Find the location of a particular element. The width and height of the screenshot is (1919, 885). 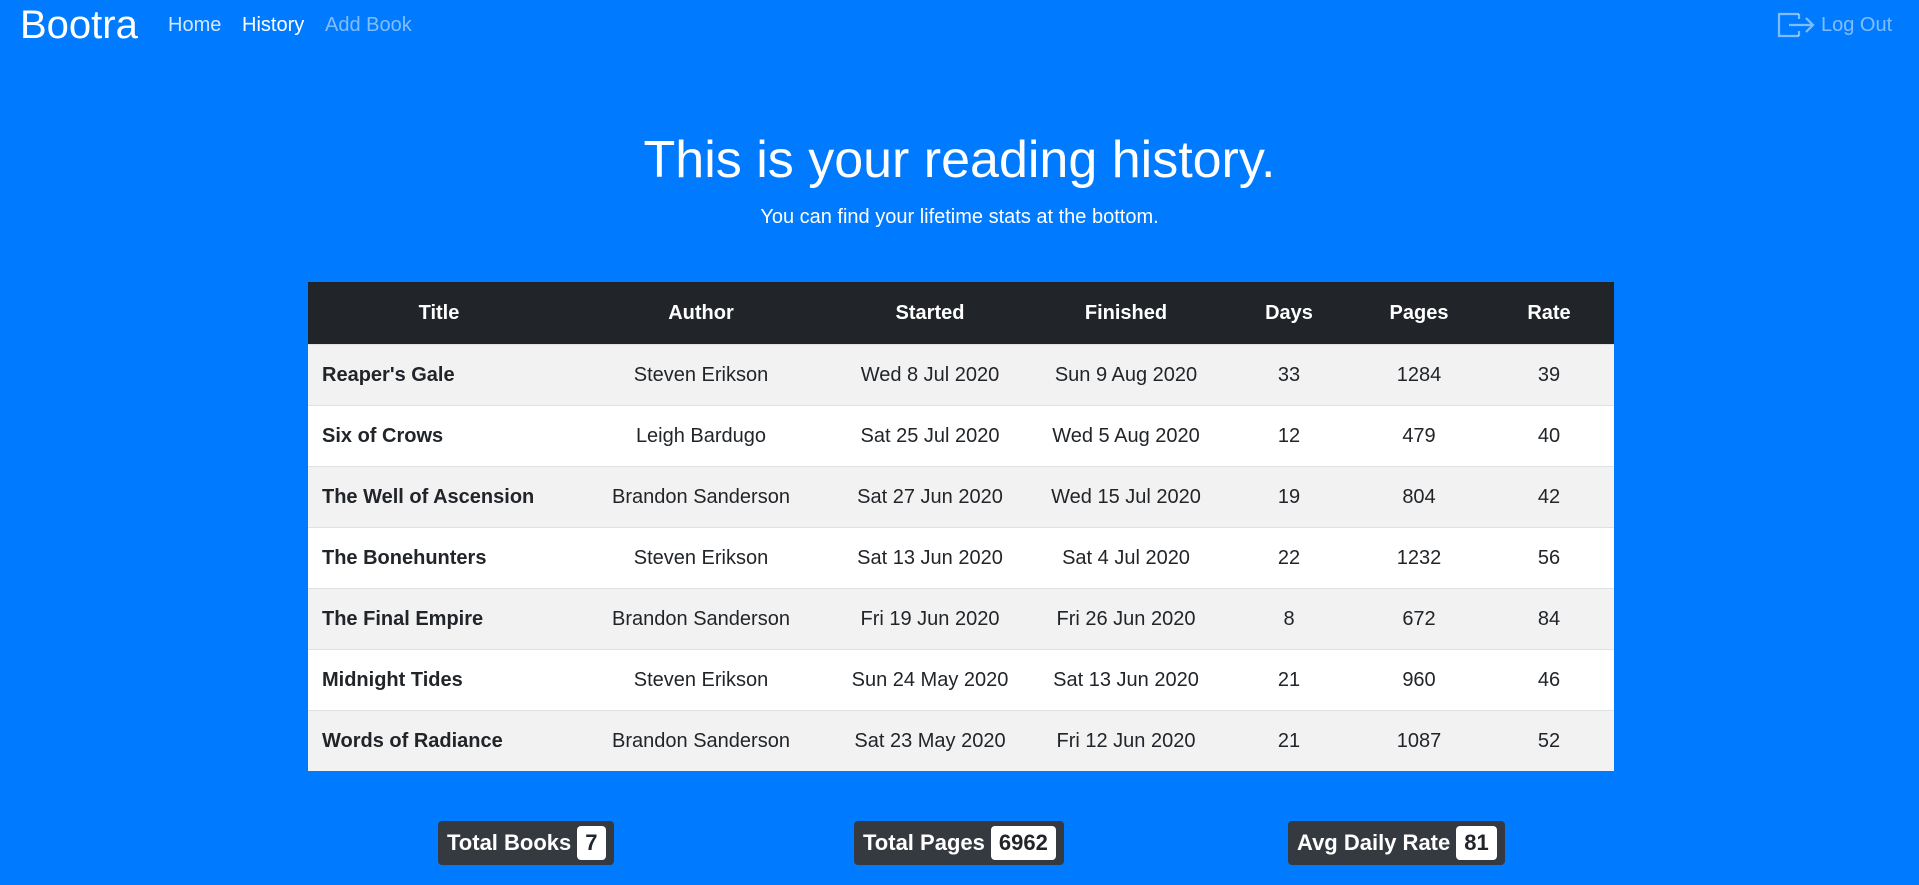

cell-finished: Fri 12 Jun 2020 is located at coordinates (1126, 740).